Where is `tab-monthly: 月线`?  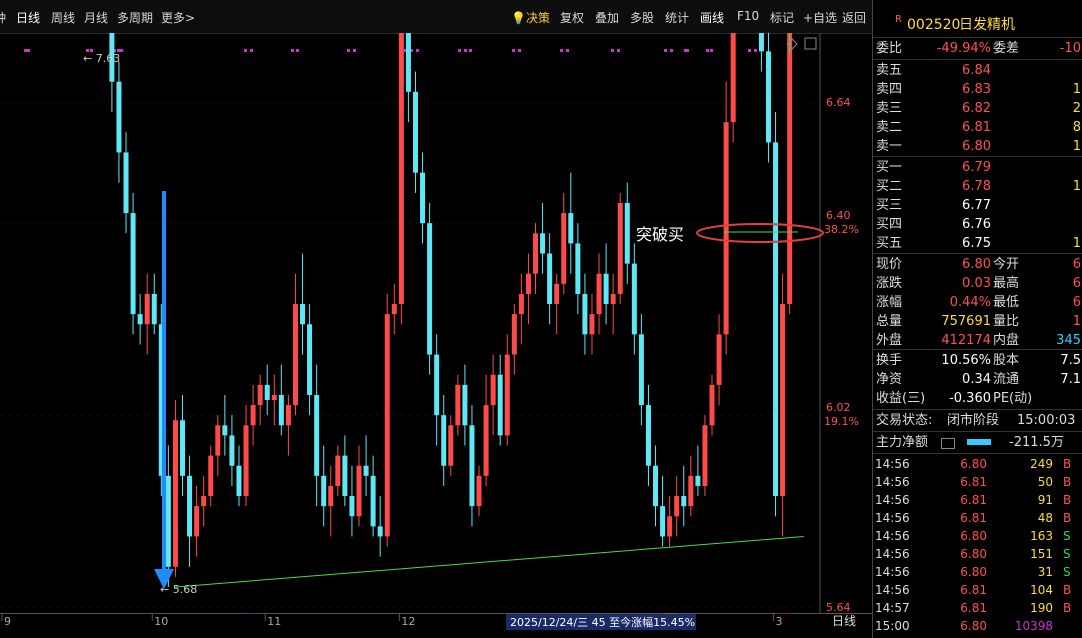
tab-monthly: 月线 is located at coordinates (96, 17).